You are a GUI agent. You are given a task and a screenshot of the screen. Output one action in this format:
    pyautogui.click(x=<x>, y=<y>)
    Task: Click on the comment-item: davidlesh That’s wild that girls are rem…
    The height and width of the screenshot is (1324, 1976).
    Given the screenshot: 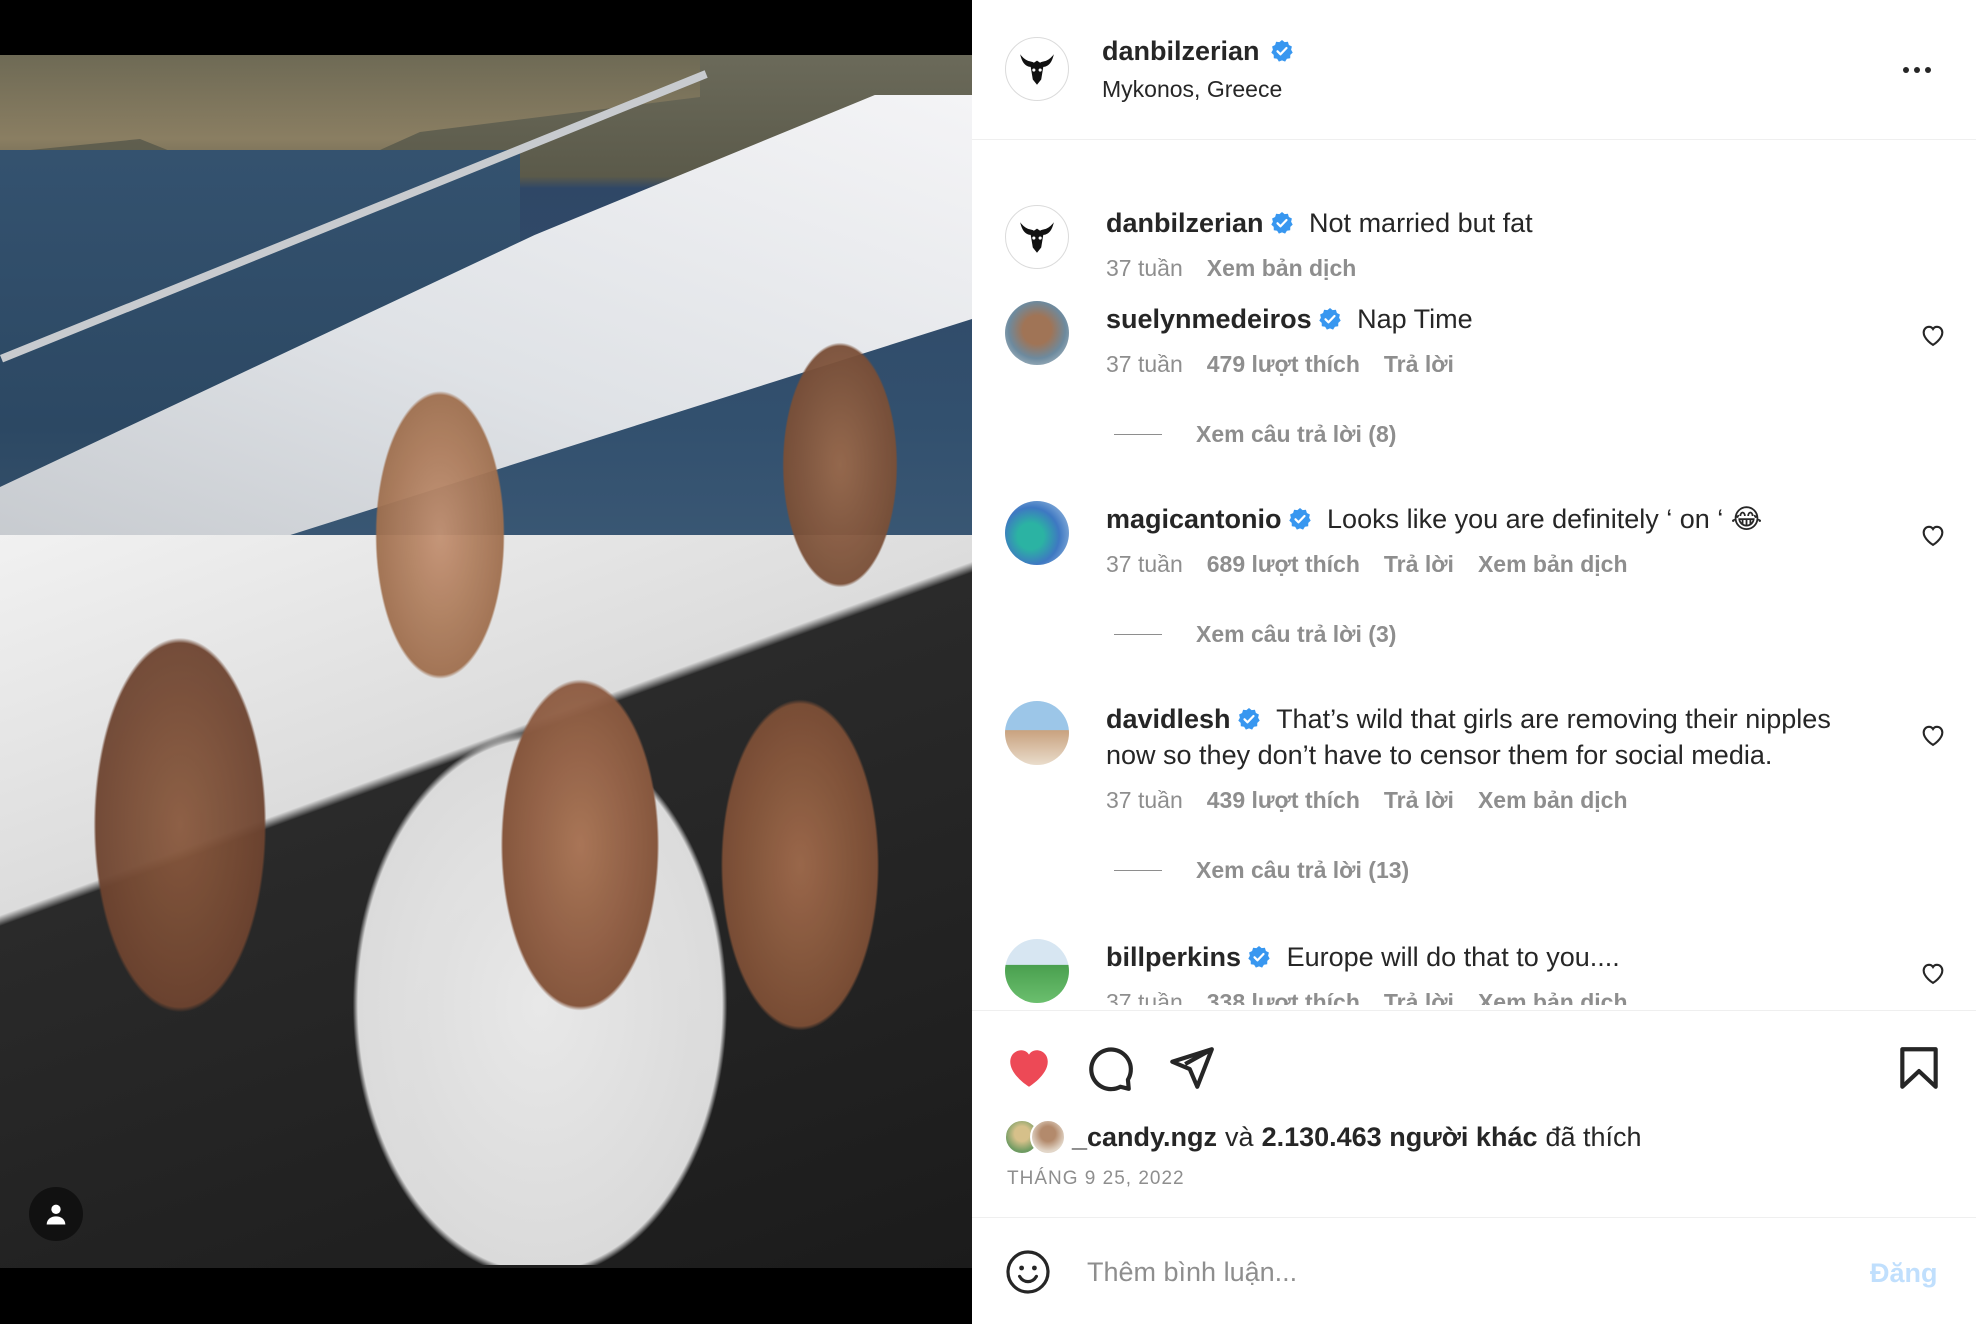 What is the action you would take?
    pyautogui.click(x=1474, y=816)
    